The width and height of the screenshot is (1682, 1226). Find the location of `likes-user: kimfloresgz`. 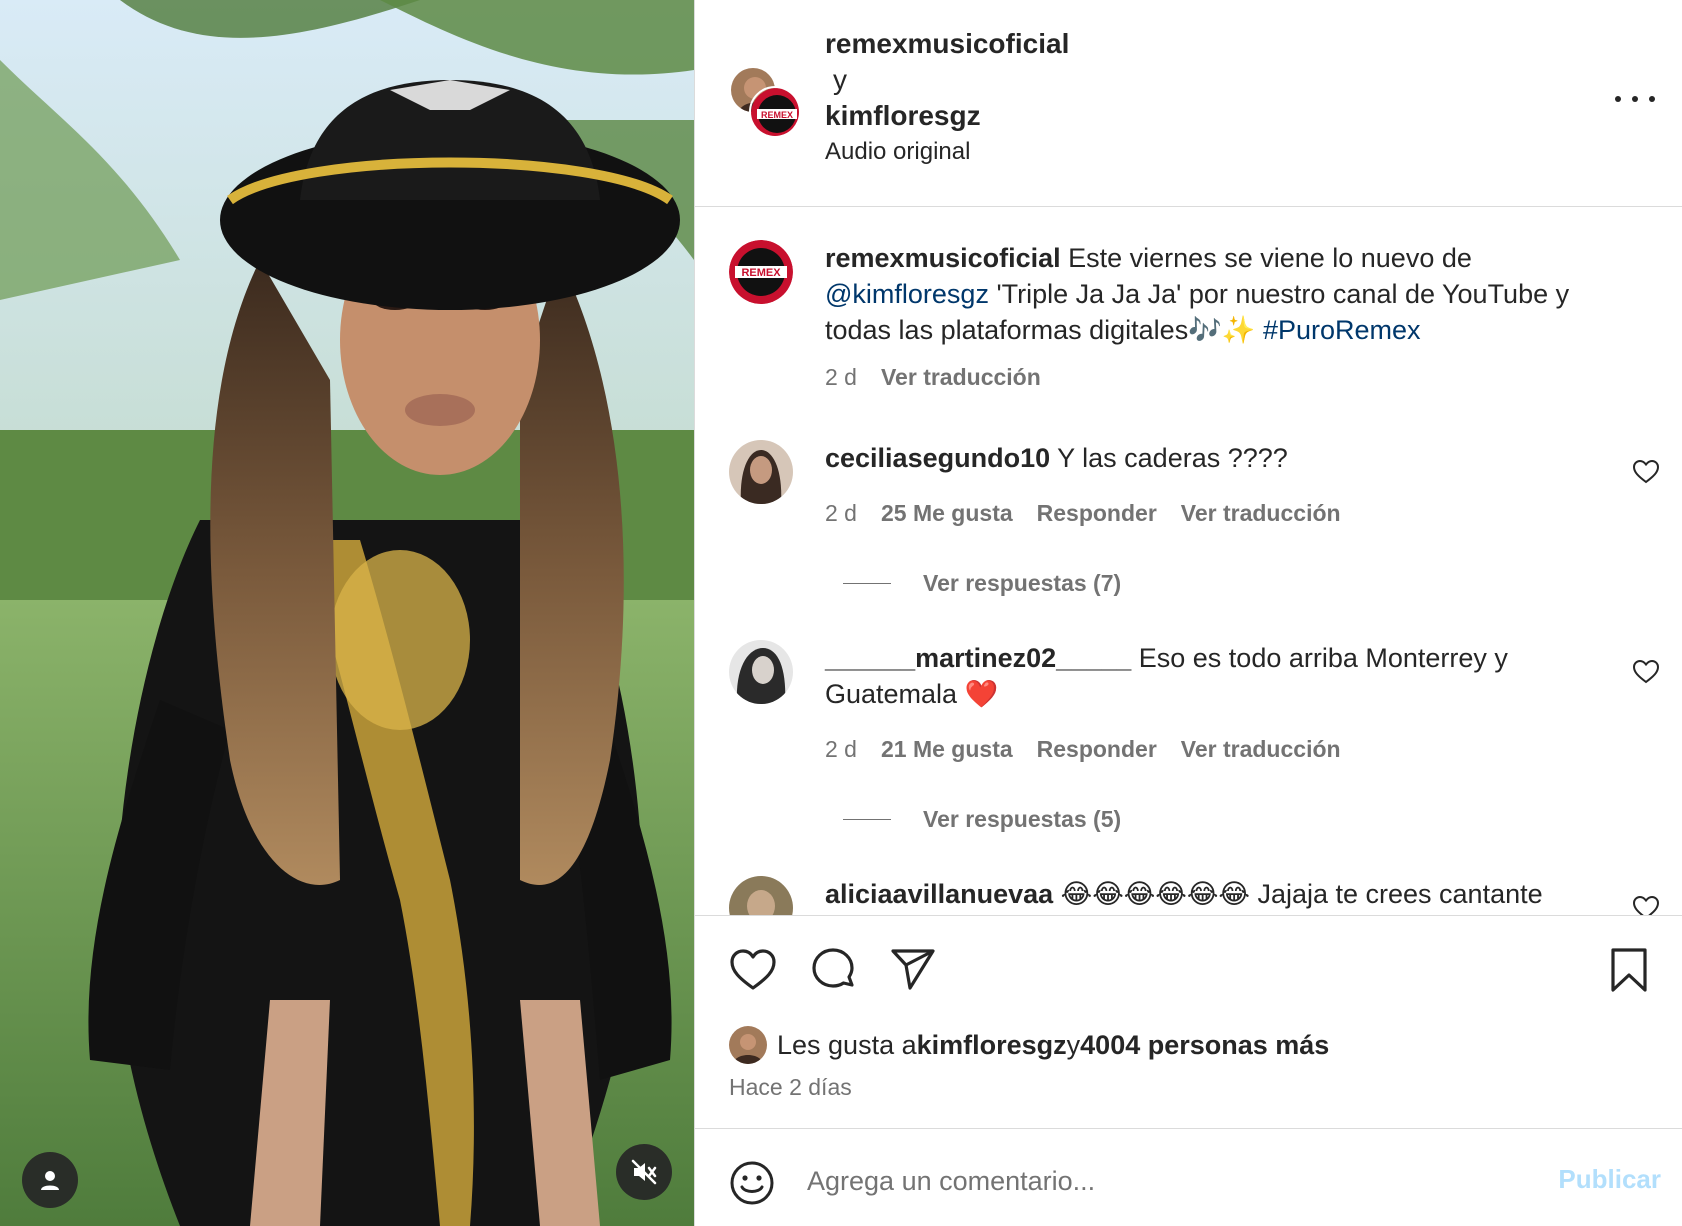

likes-user: kimfloresgz is located at coordinates (992, 1045).